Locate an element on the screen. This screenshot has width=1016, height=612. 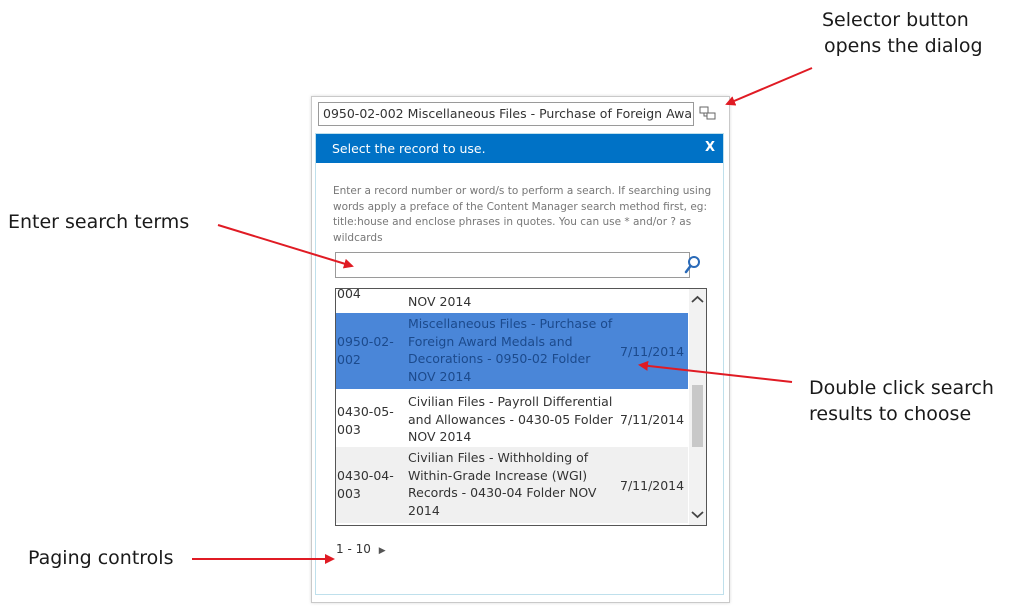
selector-icon is located at coordinates (707, 113).